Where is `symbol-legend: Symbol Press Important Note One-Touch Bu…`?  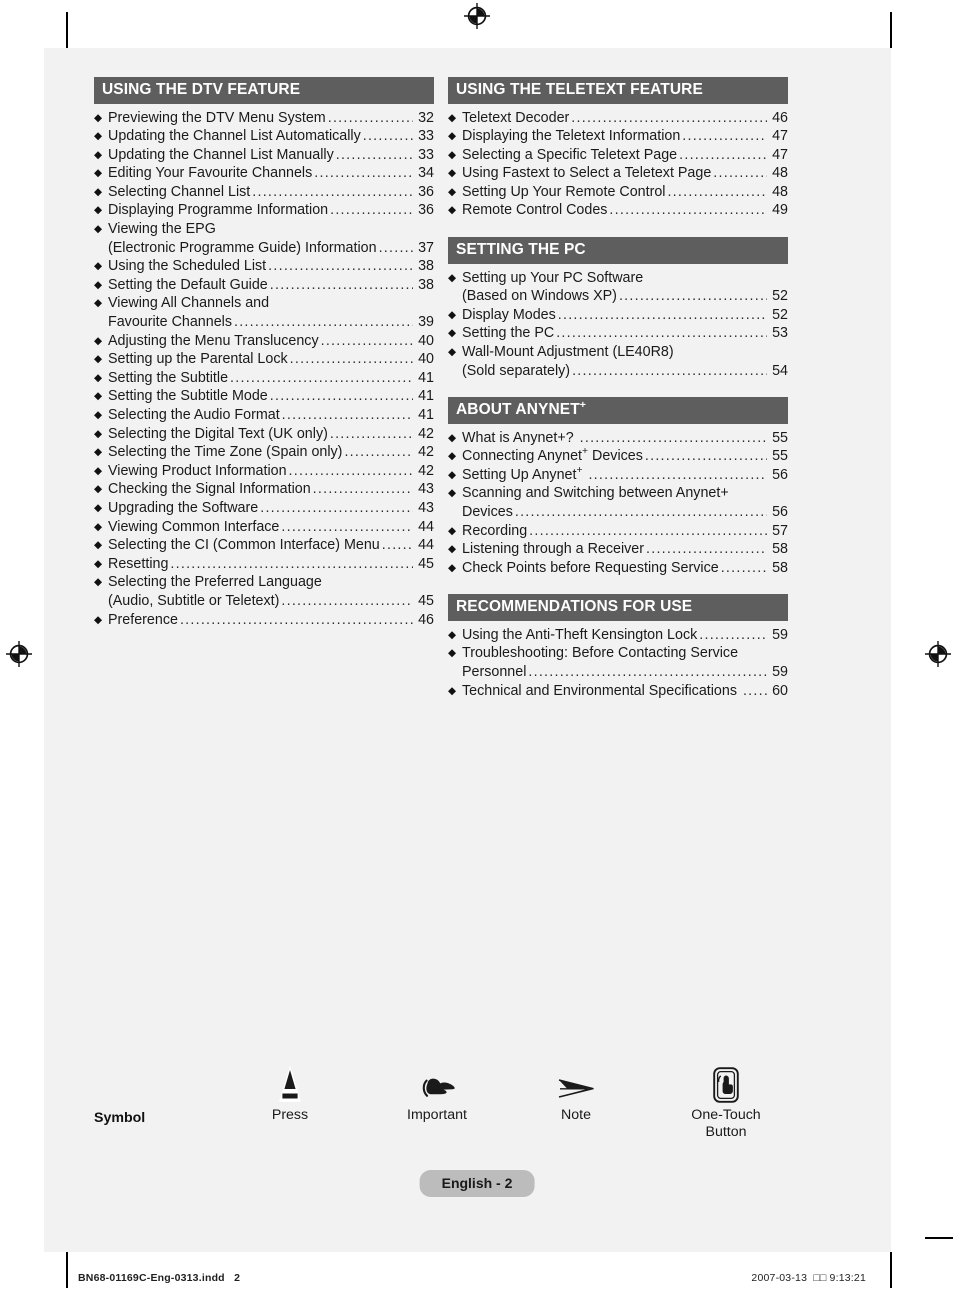 symbol-legend: Symbol Press Important Note One-Touch Bu… is located at coordinates (441, 1107).